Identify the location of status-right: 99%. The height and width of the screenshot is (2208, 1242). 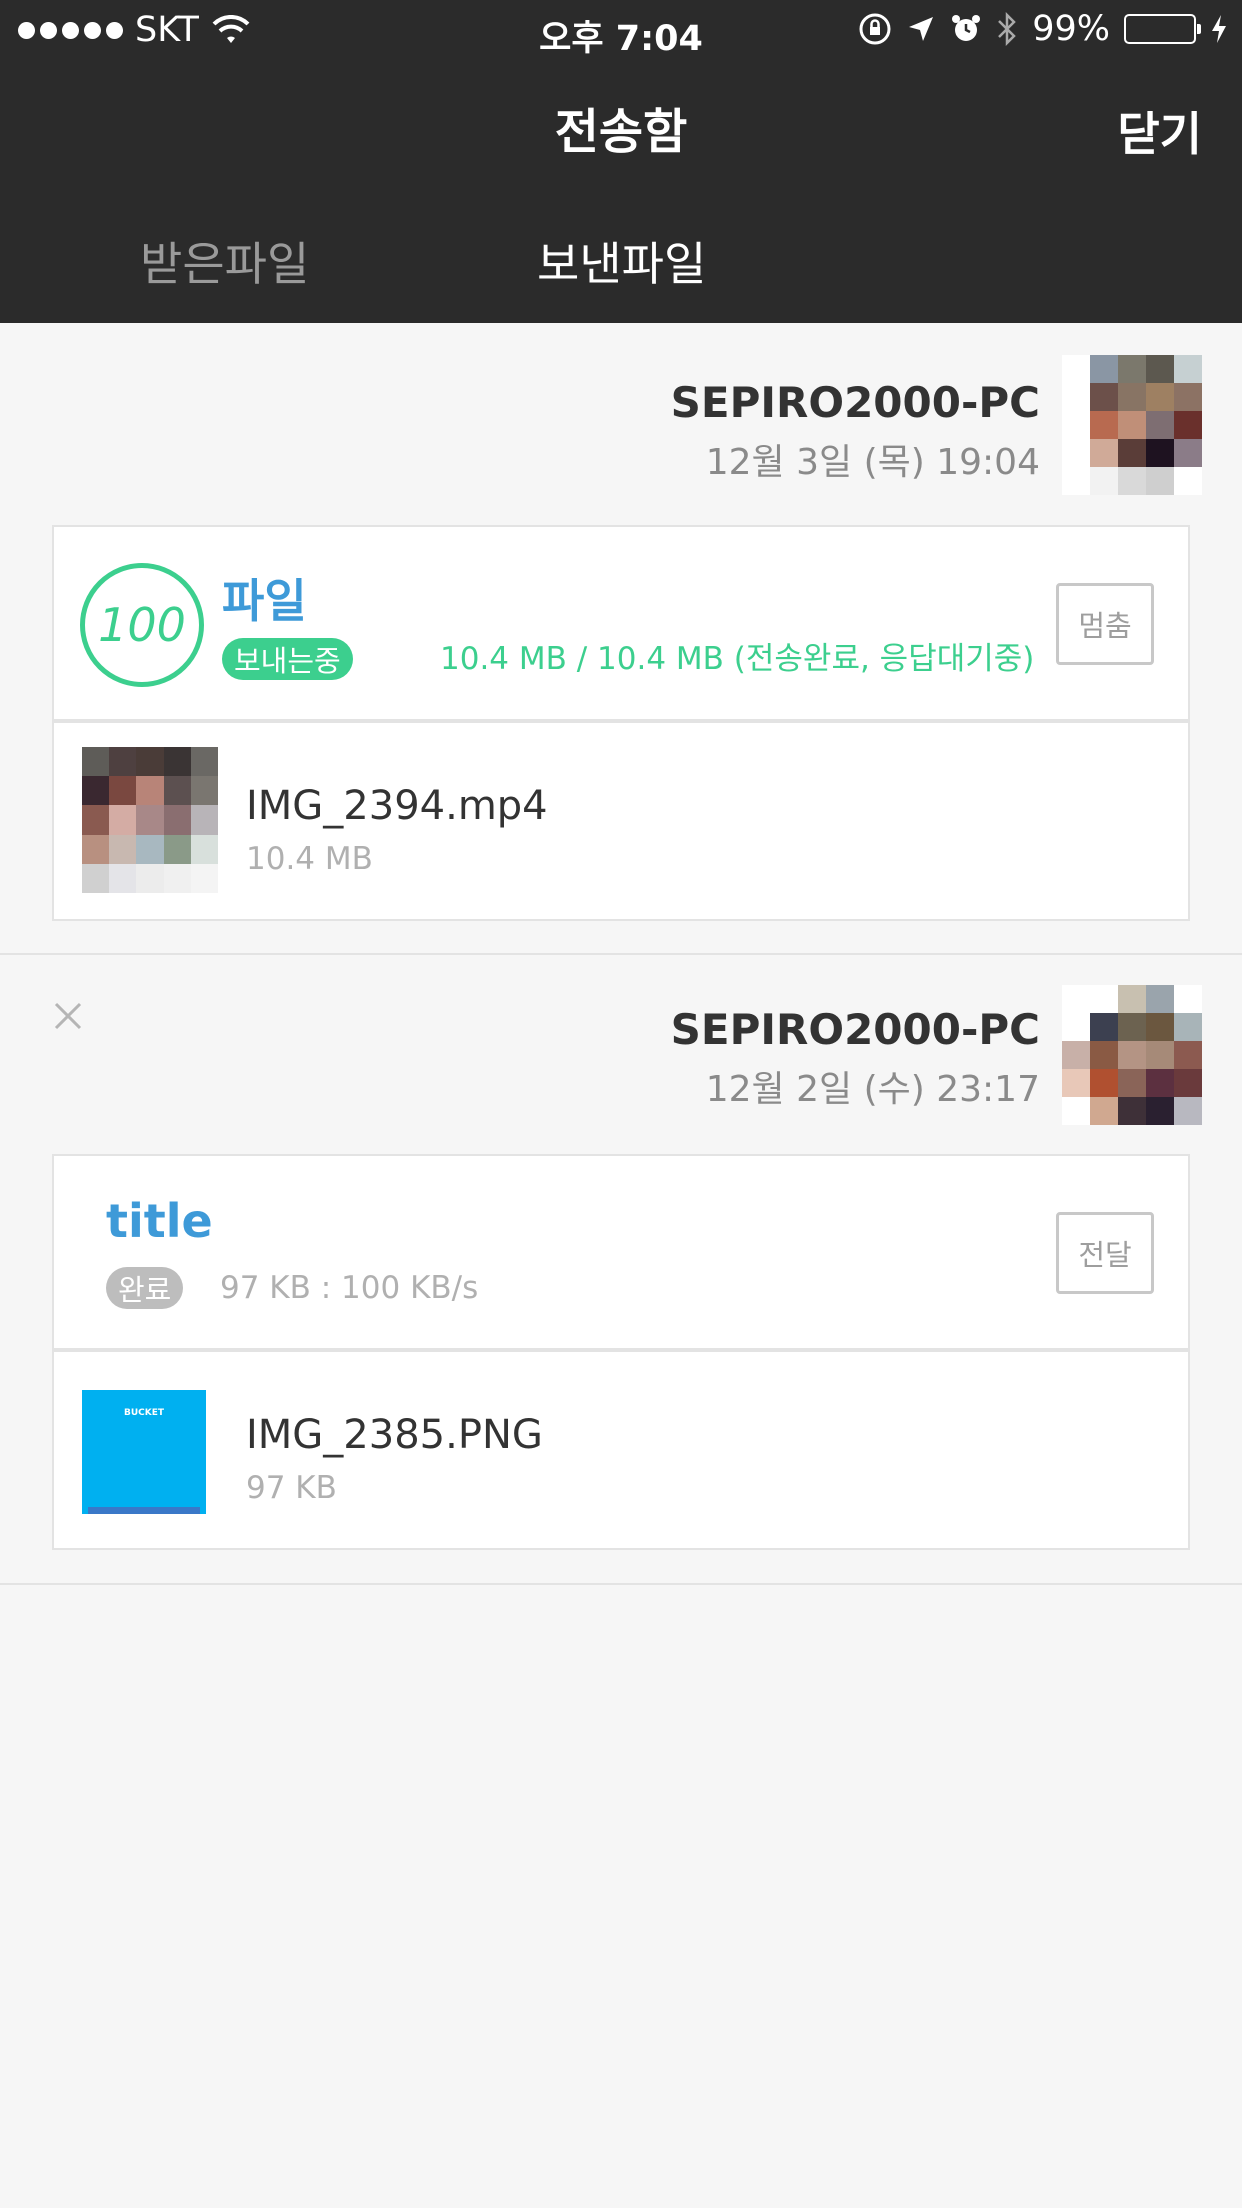
(1043, 29).